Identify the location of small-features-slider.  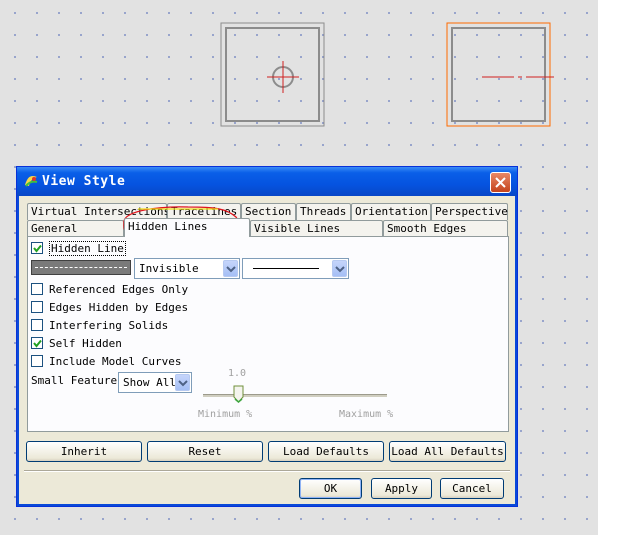
(295, 394).